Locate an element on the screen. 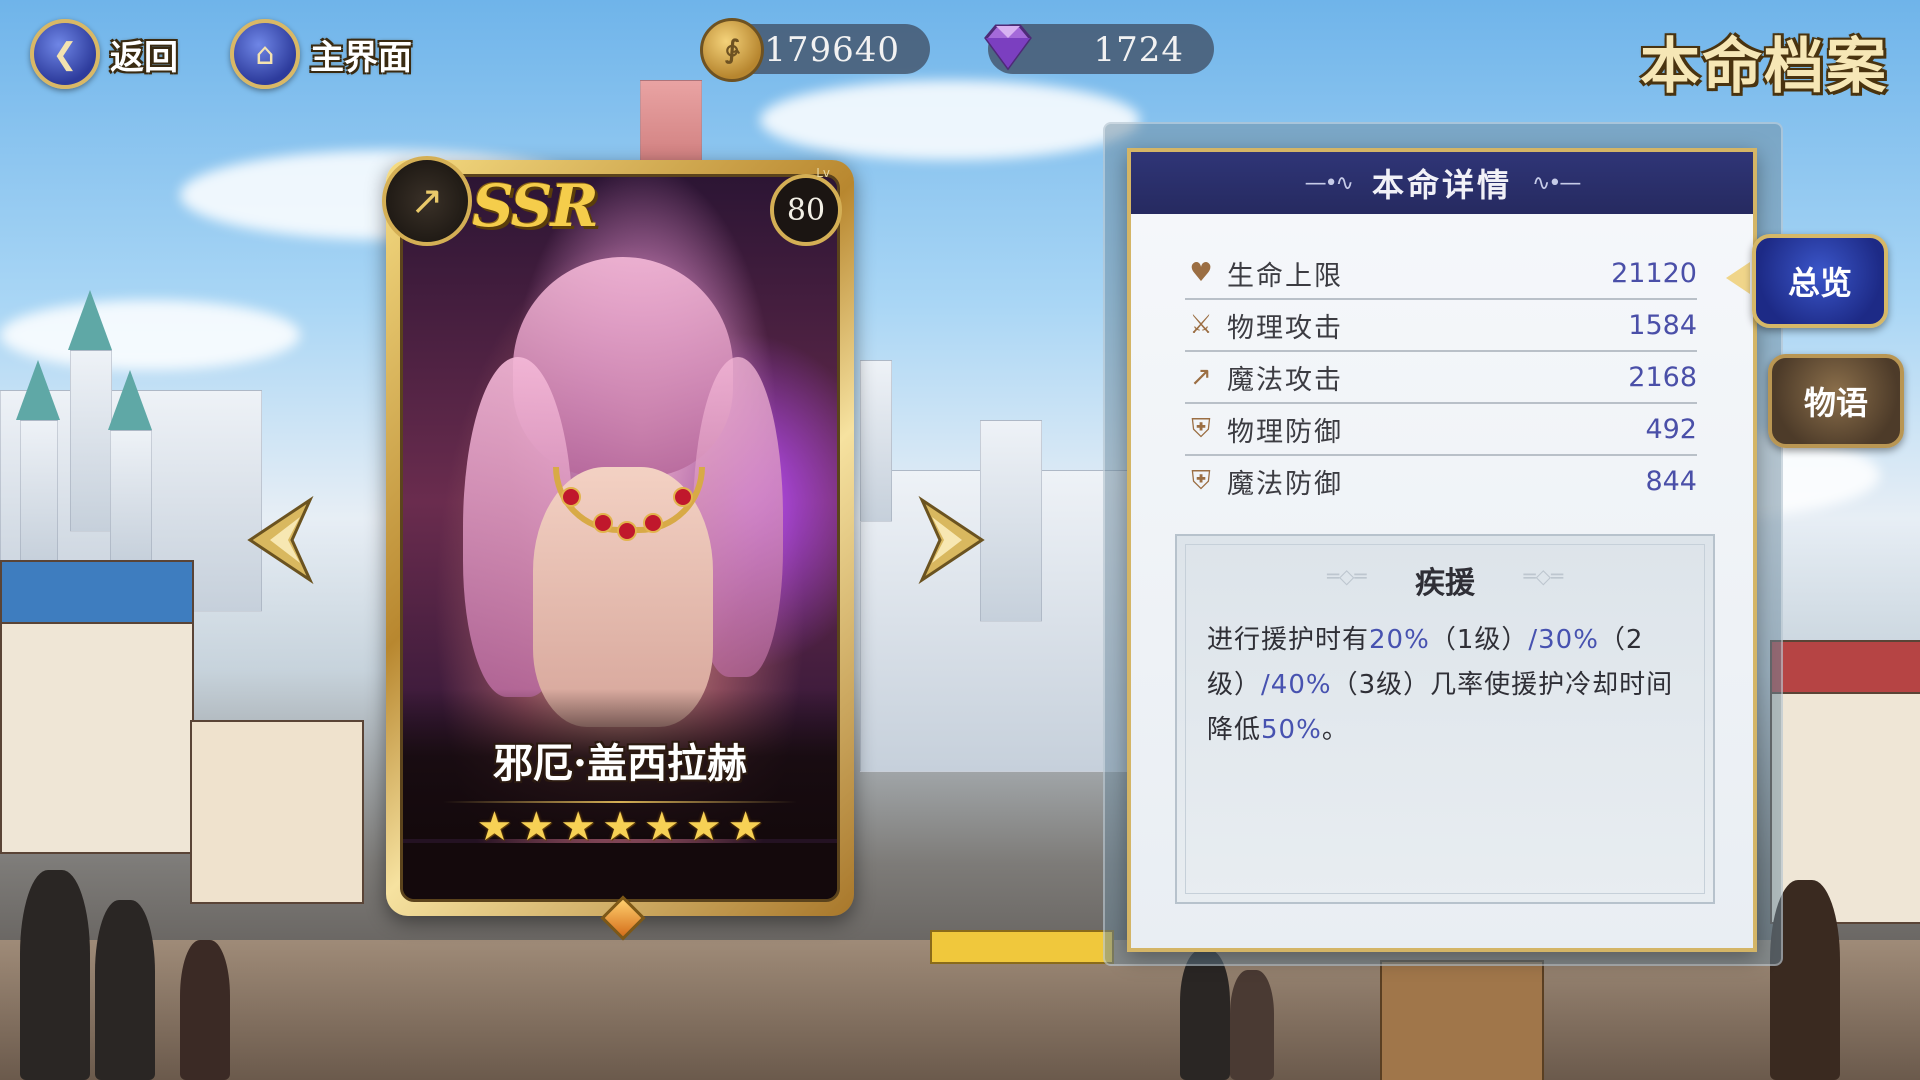 The height and width of the screenshot is (1080, 1920). level-tag: Lv is located at coordinates (823, 173).